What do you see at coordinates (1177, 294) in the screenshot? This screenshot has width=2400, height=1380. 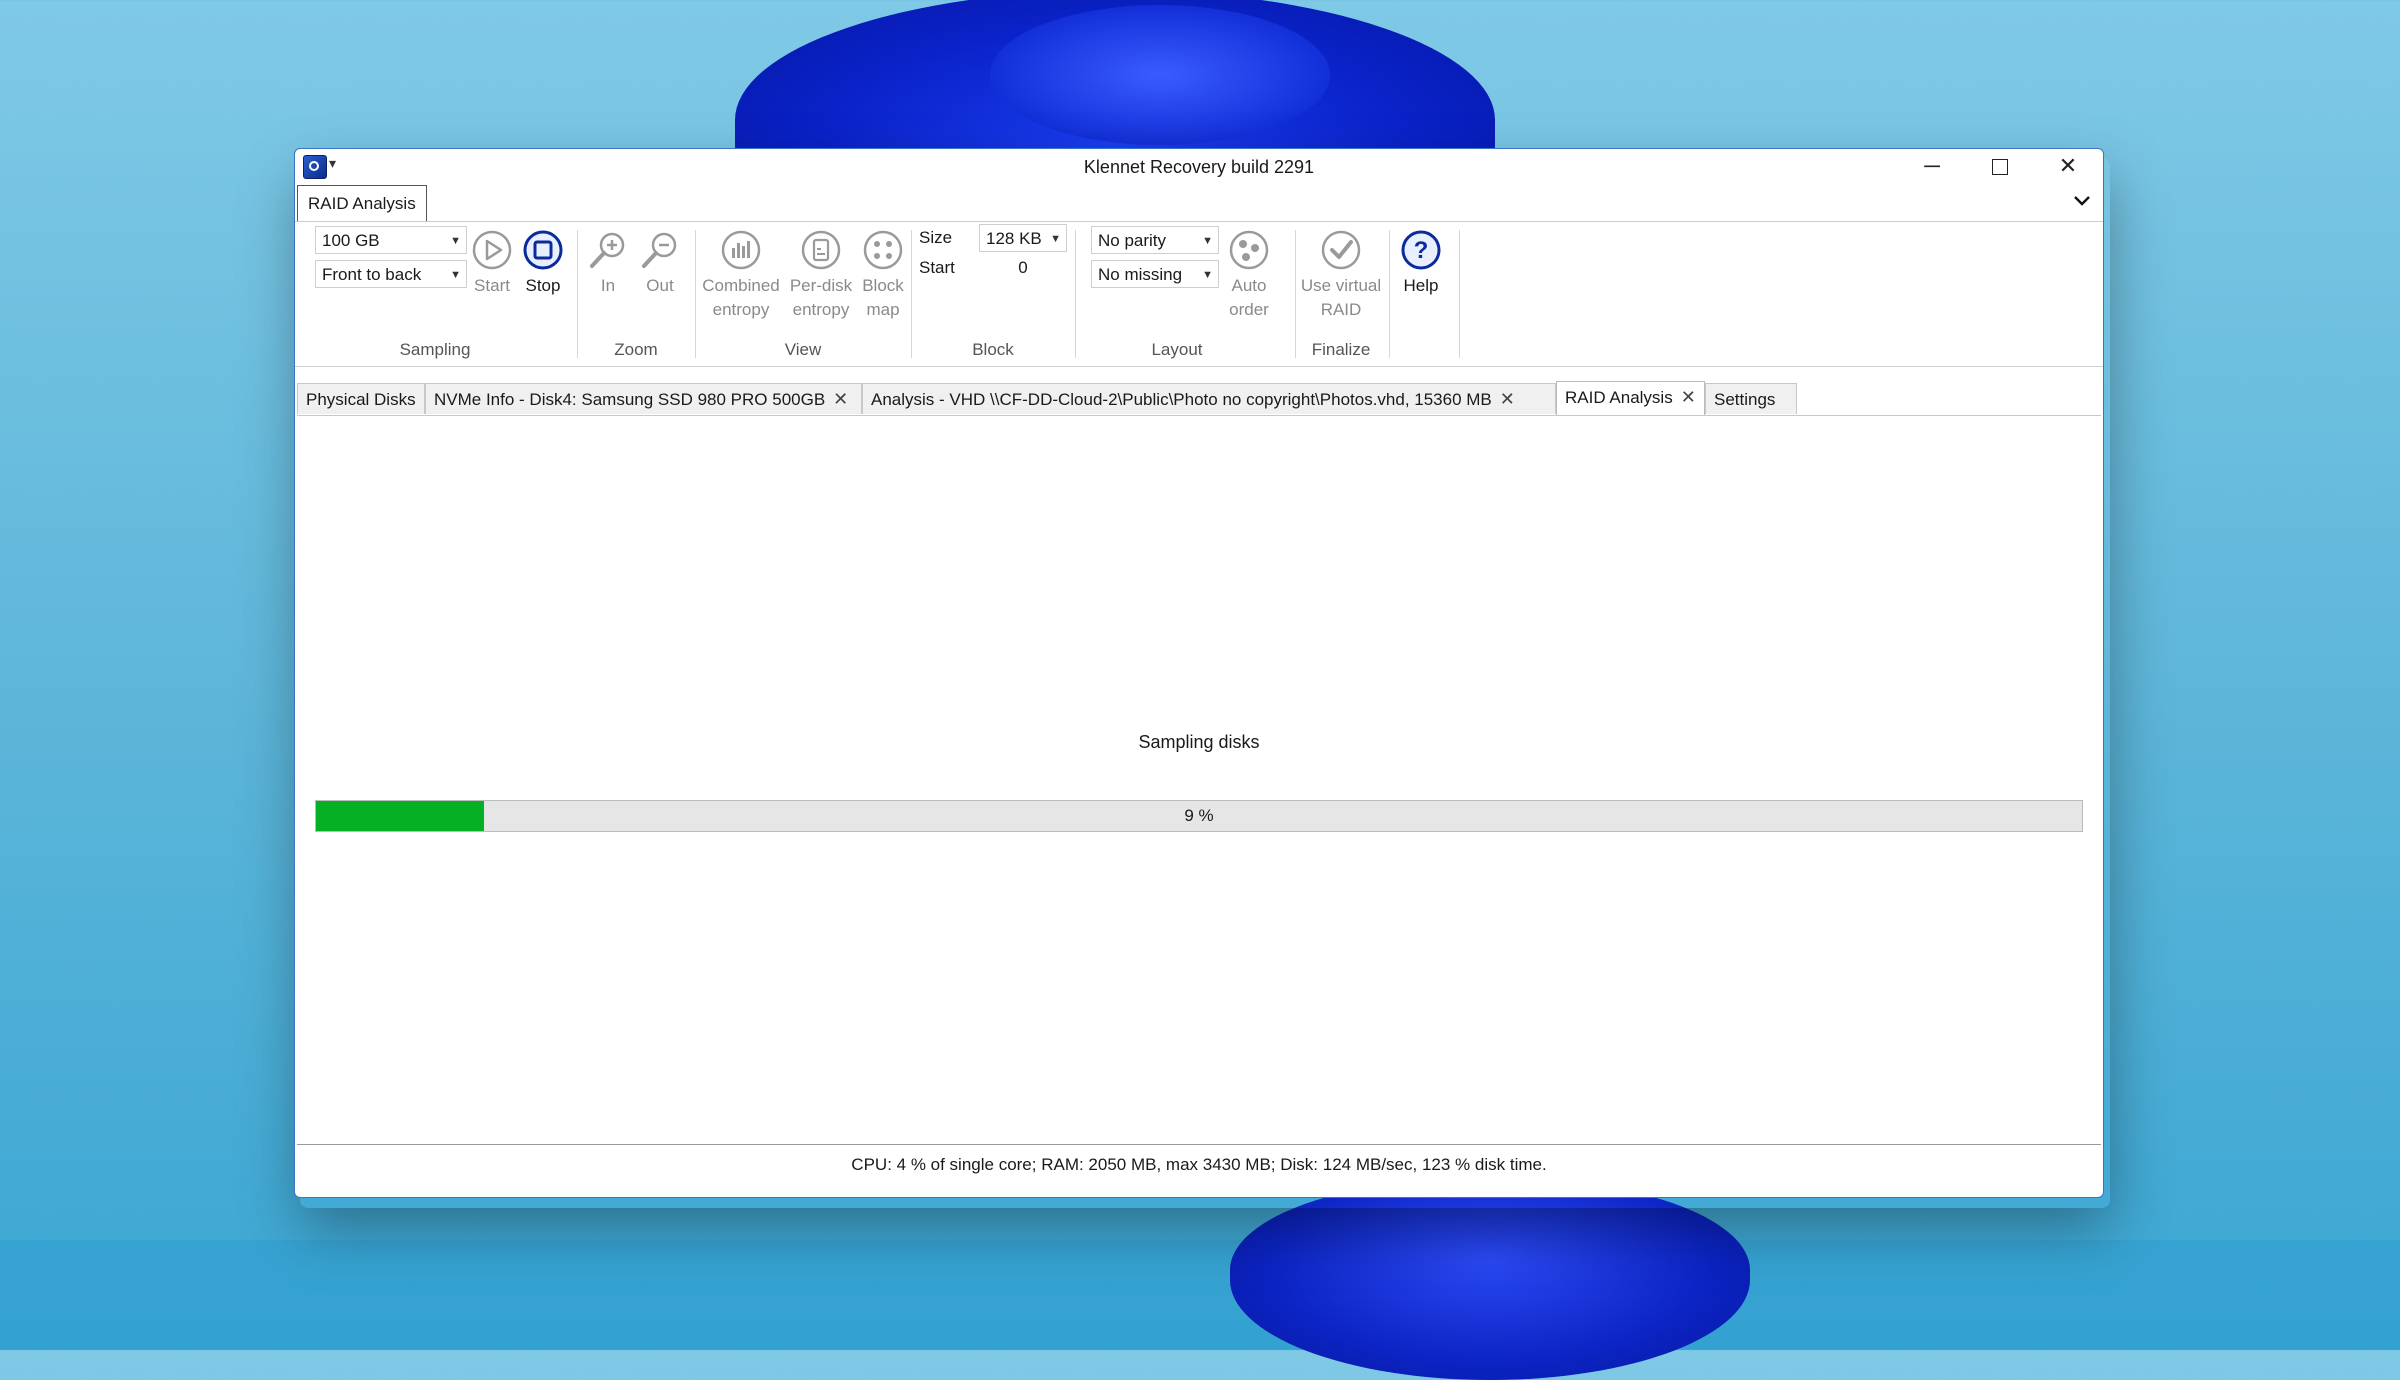 I see `ribbon-group-layout: No parity ▼ No missing ▼ Auto order Layout` at bounding box center [1177, 294].